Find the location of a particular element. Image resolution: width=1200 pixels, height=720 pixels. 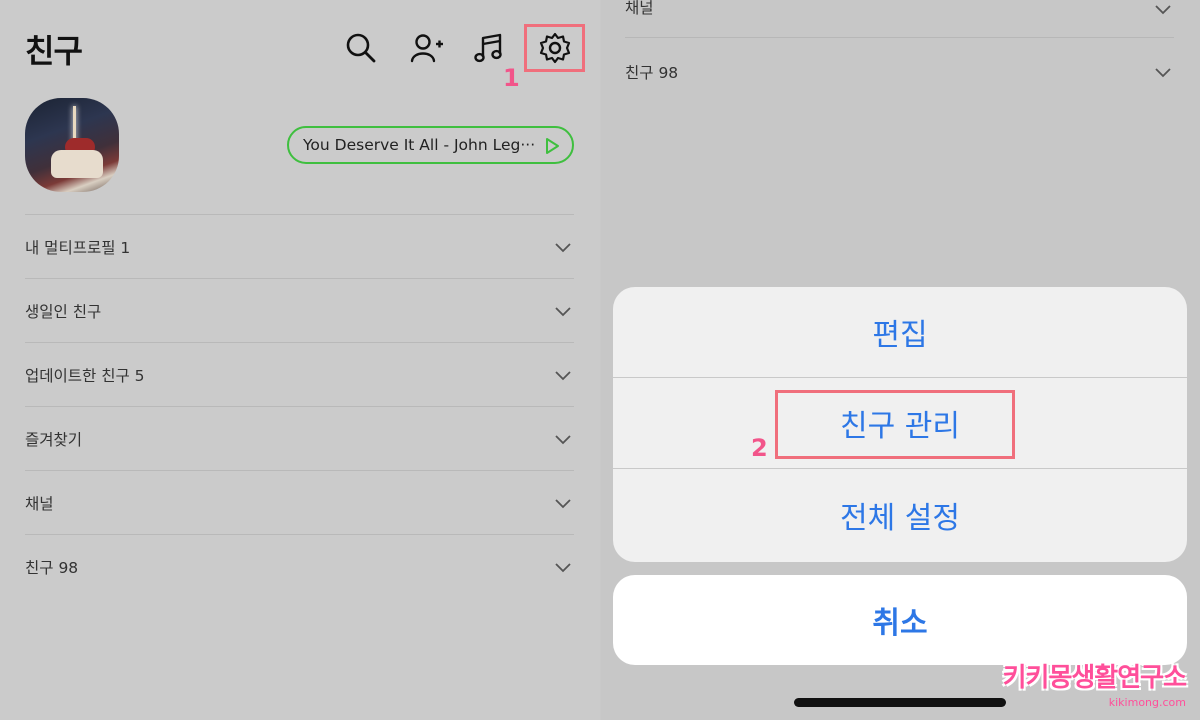

step-number-1: 1 is located at coordinates (511, 78).